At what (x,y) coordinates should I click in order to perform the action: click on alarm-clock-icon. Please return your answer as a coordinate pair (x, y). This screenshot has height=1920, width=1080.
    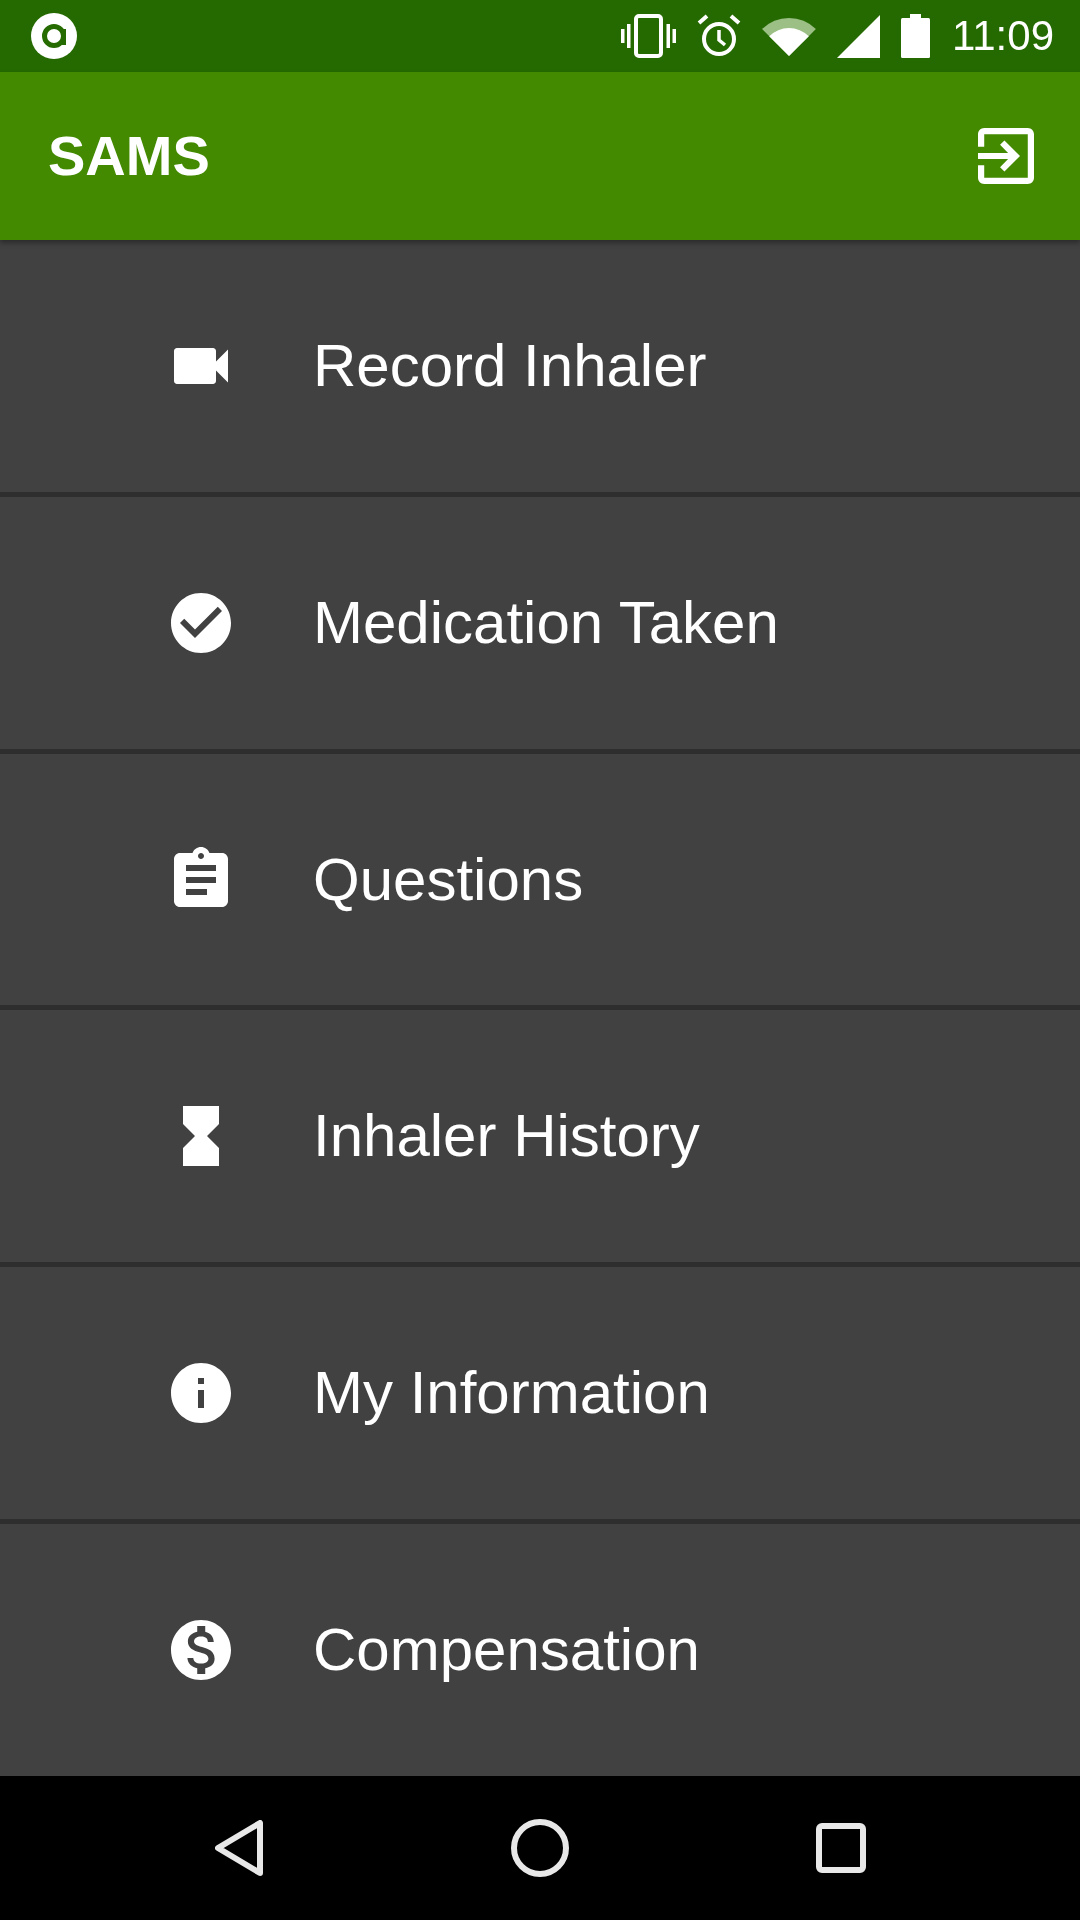
    Looking at the image, I should click on (719, 36).